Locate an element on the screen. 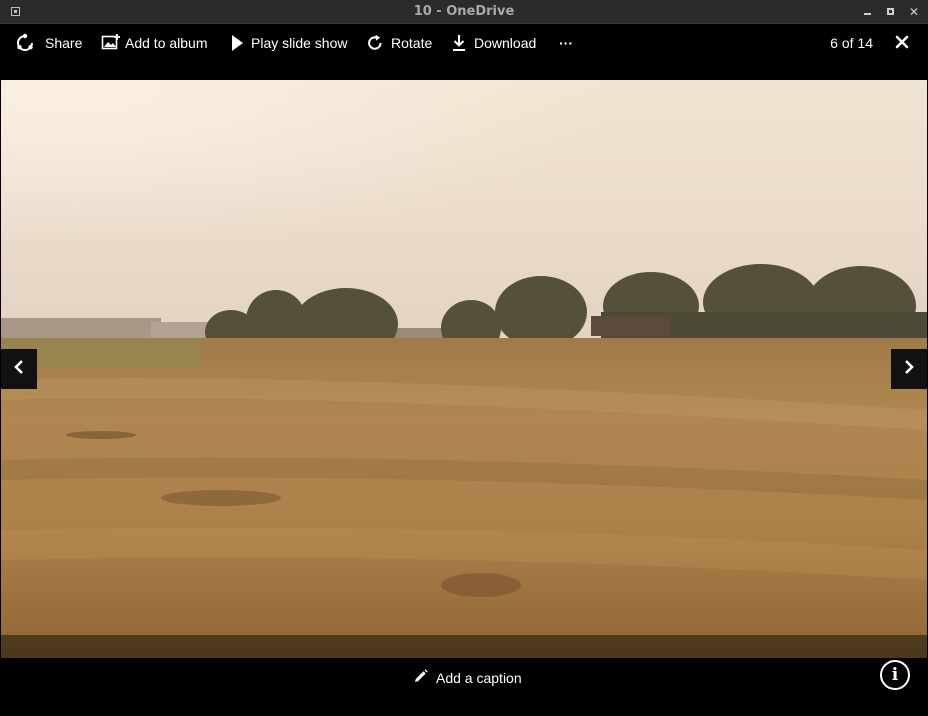 This screenshot has width=928, height=716. more-button: ··· is located at coordinates (566, 43).